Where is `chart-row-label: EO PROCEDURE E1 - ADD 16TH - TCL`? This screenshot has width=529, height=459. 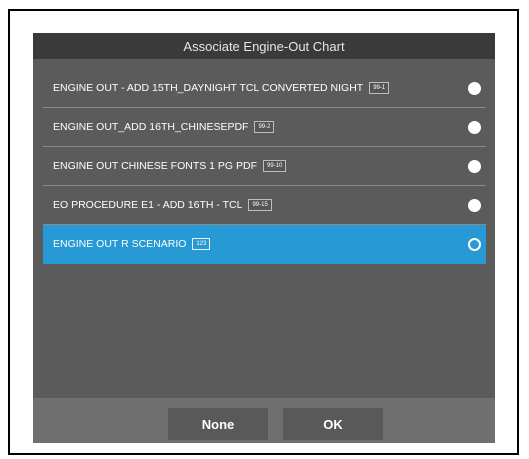
chart-row-label: EO PROCEDURE E1 - ADD 16TH - TCL is located at coordinates (148, 205).